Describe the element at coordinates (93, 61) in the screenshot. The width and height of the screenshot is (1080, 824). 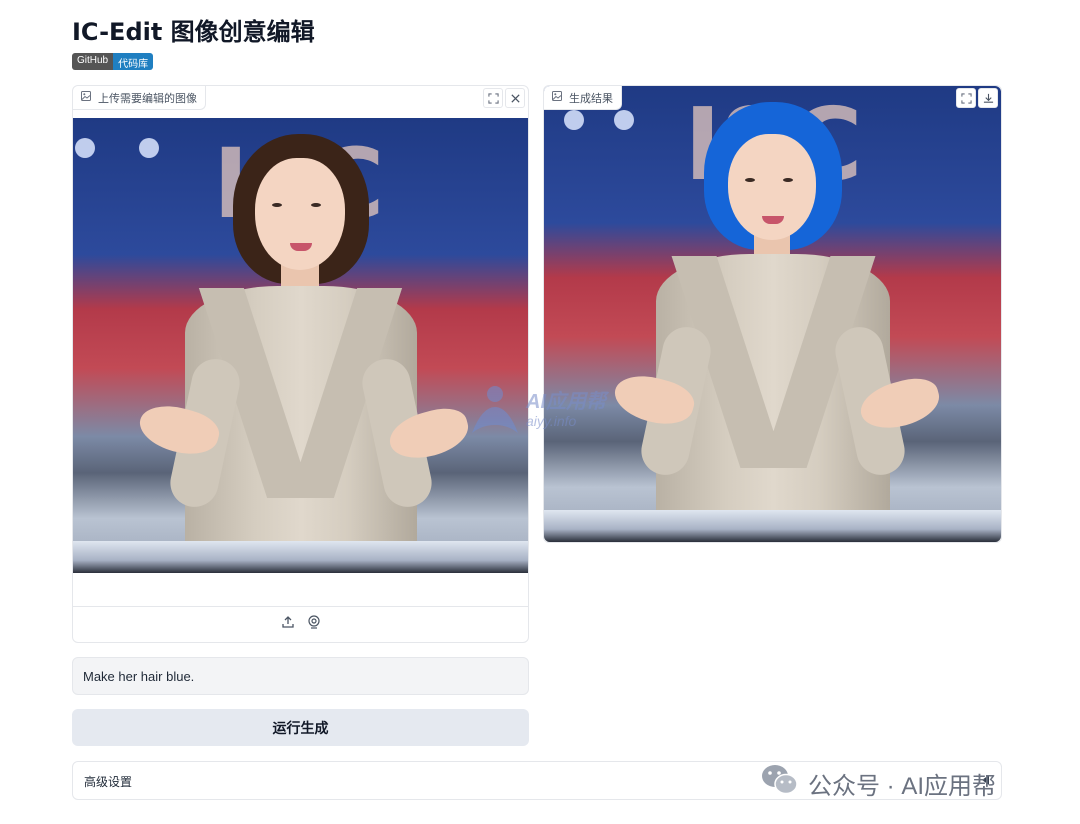
I see `badge-left: GitHub` at that location.